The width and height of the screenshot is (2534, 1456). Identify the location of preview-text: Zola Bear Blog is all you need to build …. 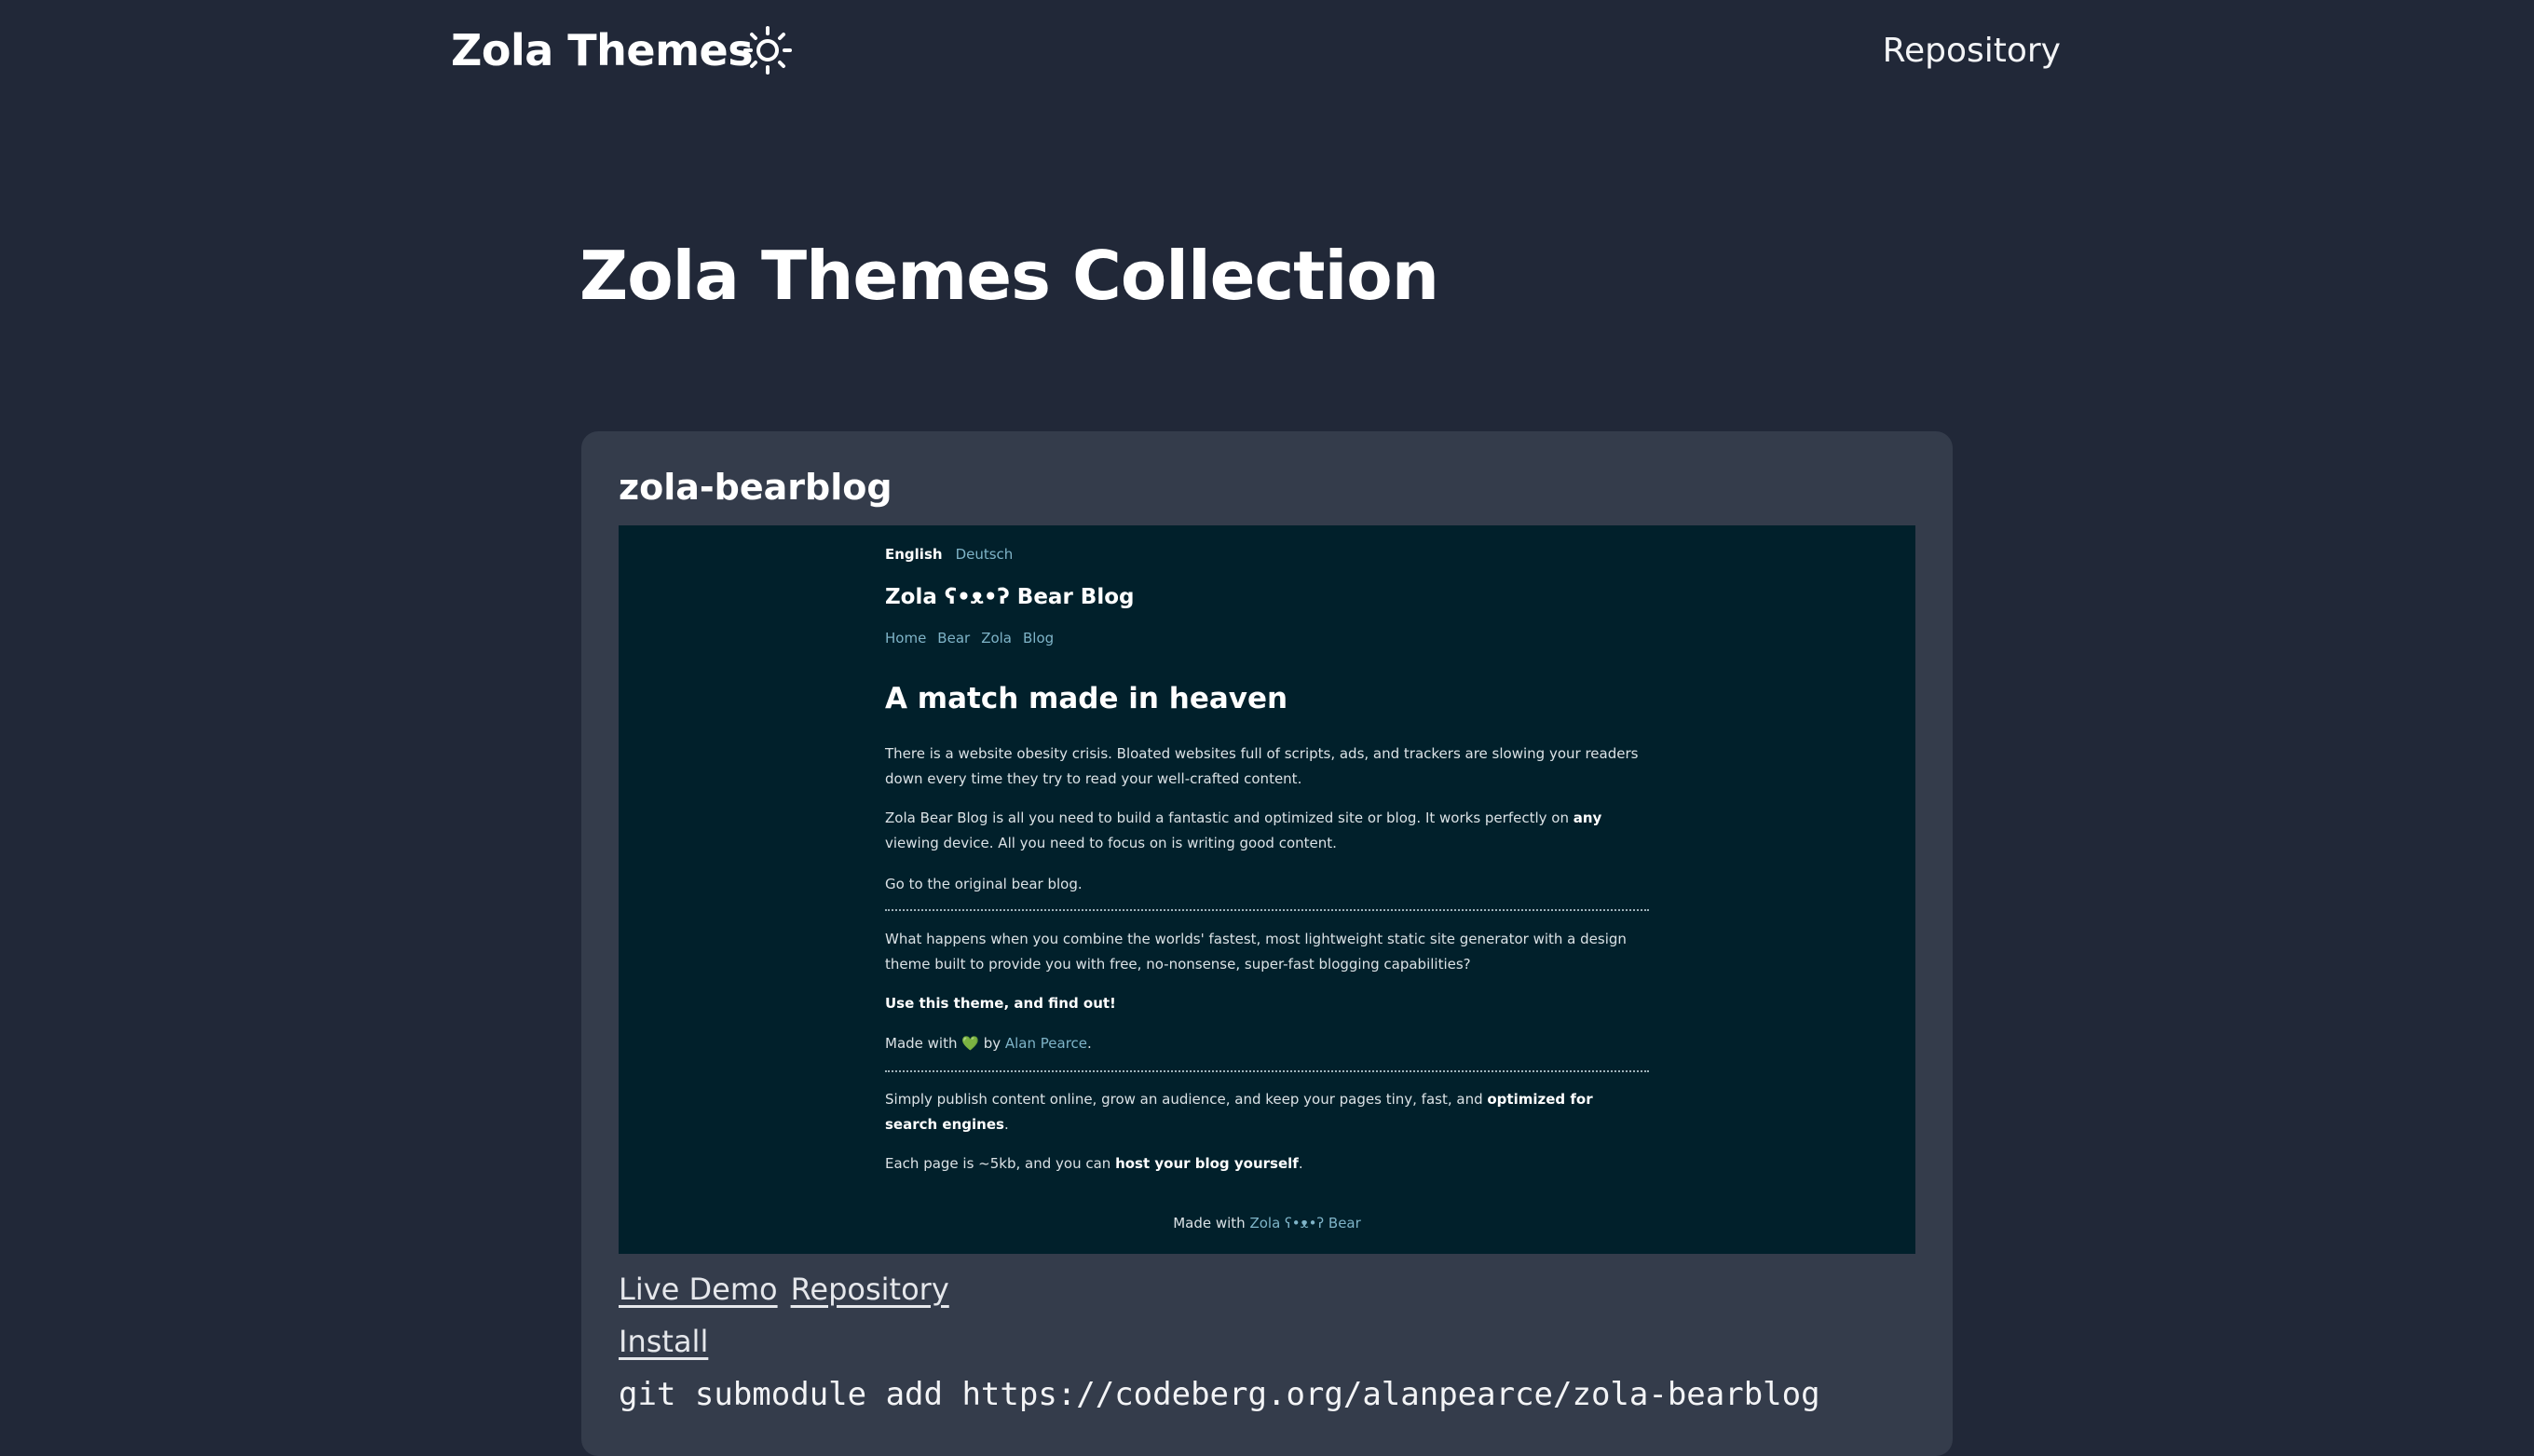
(1229, 818).